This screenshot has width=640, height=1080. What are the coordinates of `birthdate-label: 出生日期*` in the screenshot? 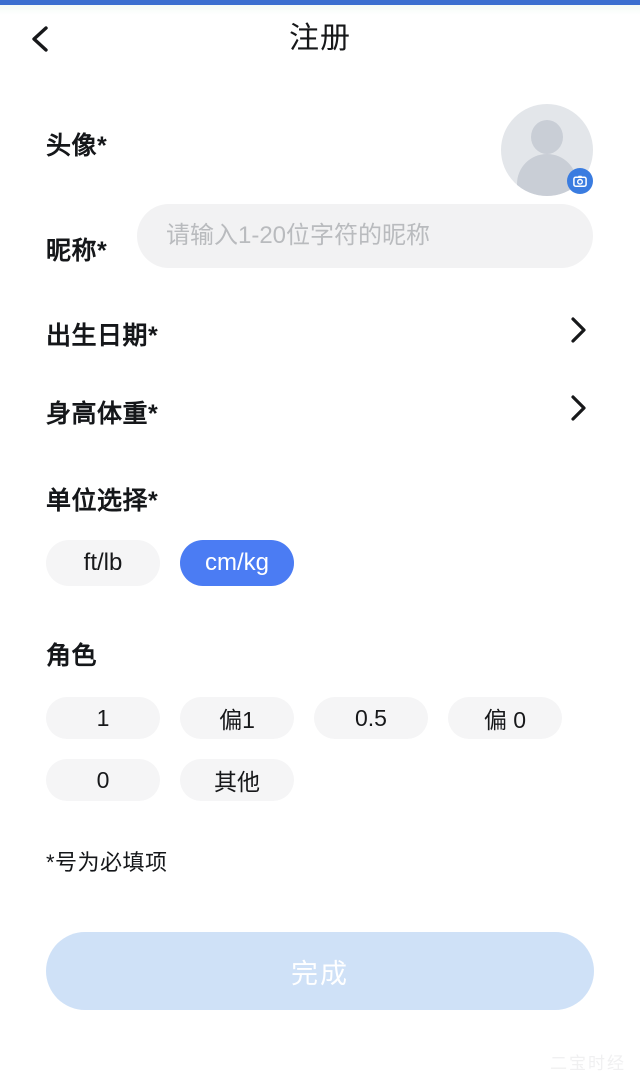 It's located at (102, 336).